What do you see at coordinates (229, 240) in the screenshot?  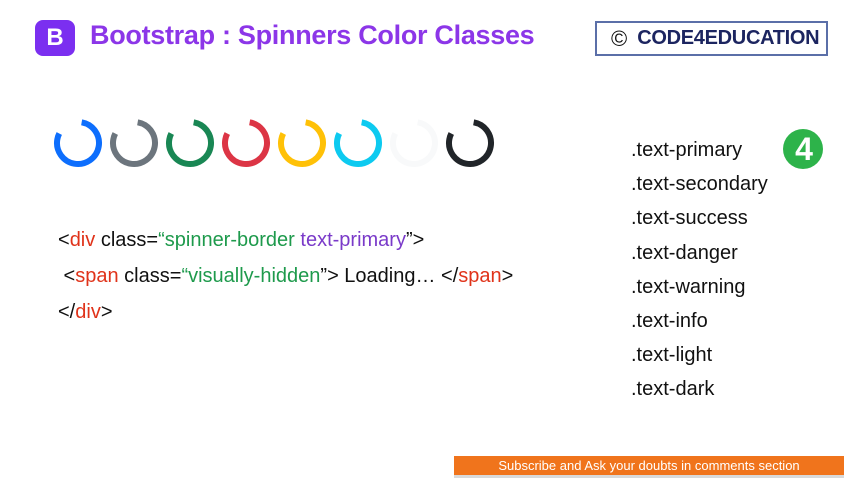 I see `code-value: spinner-border` at bounding box center [229, 240].